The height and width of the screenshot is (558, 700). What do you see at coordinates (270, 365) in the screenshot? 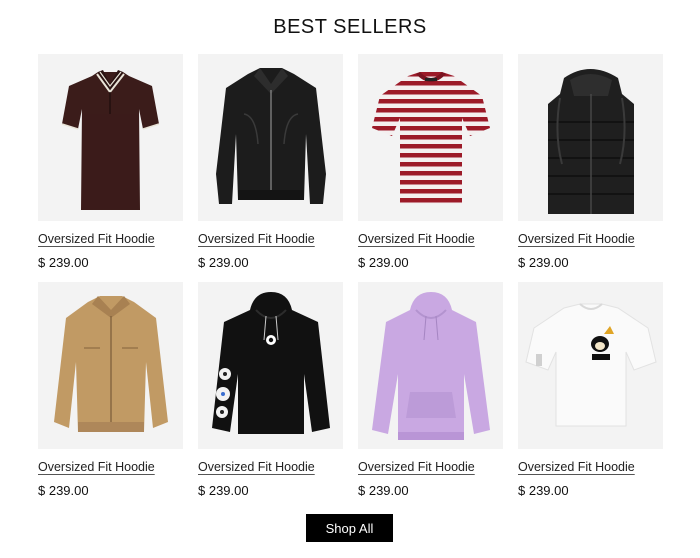
I see `product-image-disney-hoodie` at bounding box center [270, 365].